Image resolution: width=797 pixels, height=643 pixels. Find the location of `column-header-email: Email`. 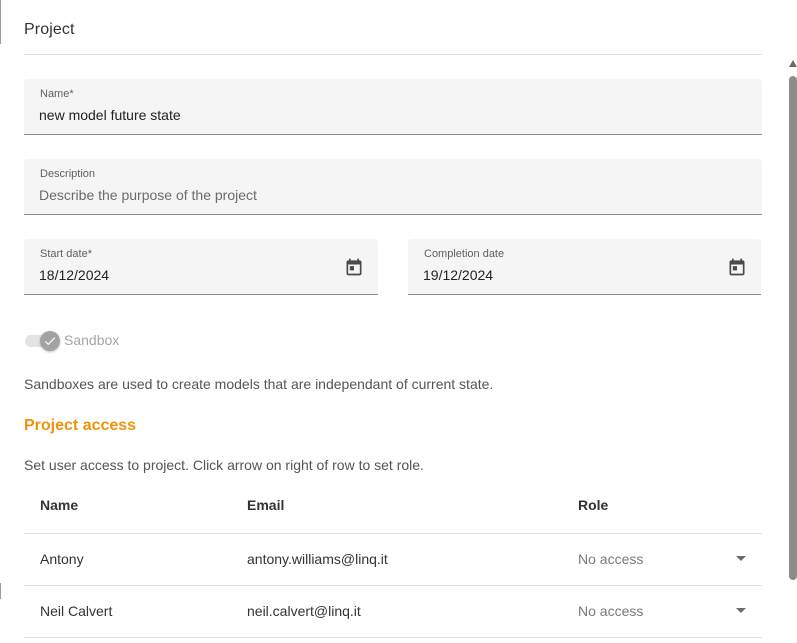

column-header-email: Email is located at coordinates (266, 505).